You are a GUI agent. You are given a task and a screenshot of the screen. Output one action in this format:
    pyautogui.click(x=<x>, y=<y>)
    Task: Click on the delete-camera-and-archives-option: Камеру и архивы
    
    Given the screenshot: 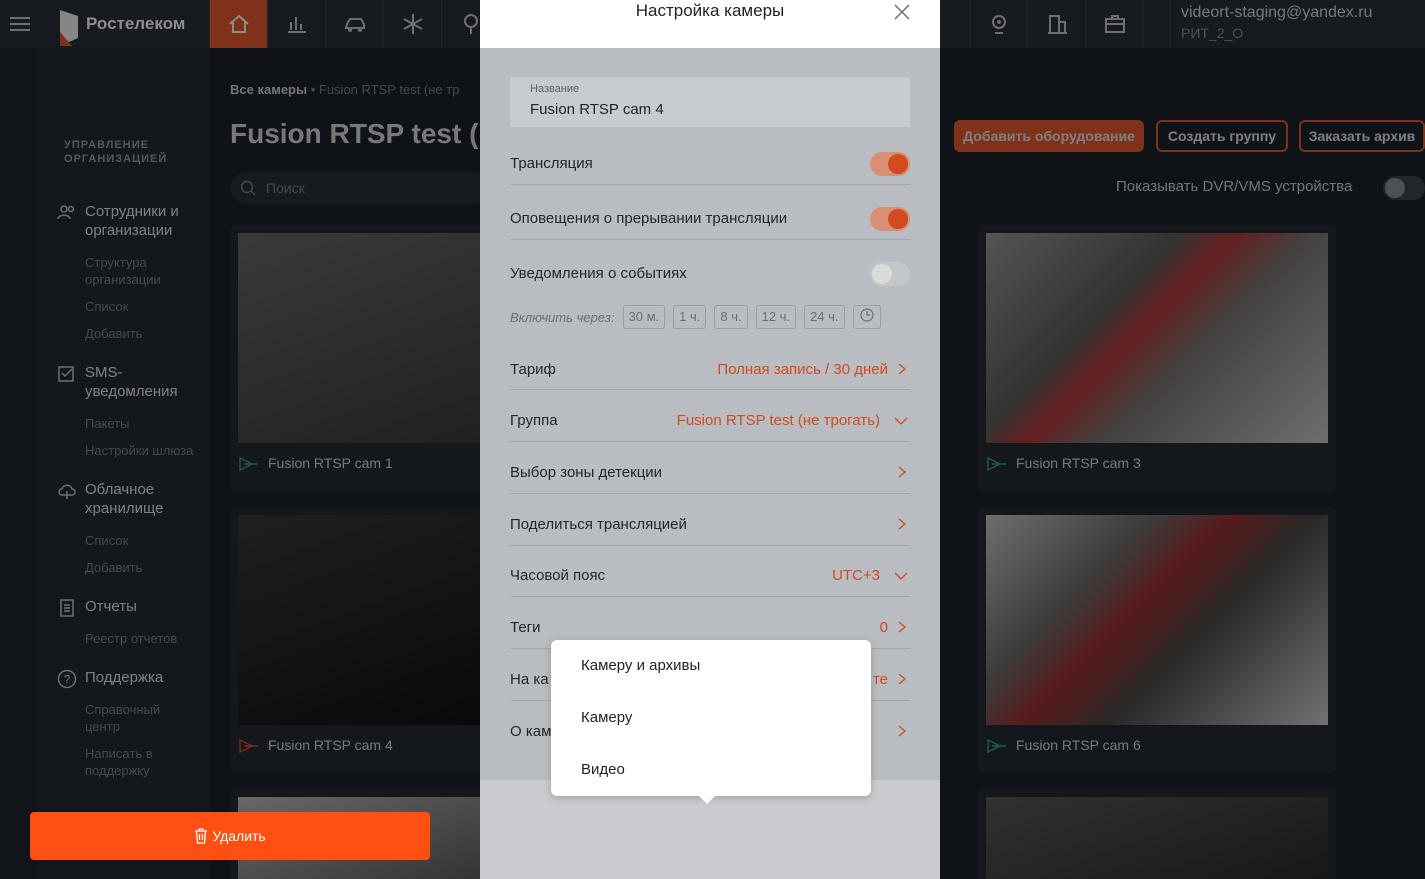 What is the action you would take?
    pyautogui.click(x=640, y=665)
    